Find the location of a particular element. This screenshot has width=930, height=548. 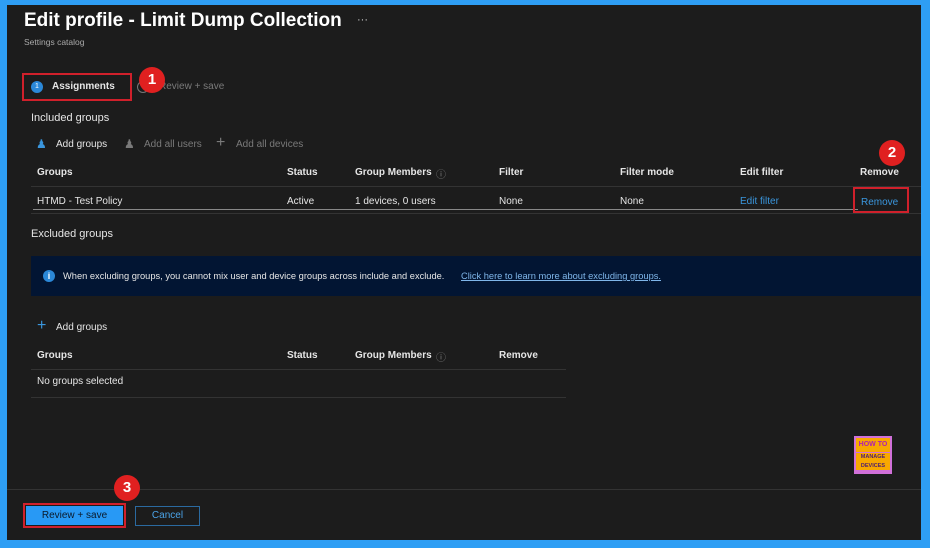

page-subtitle: Settings catalog is located at coordinates (54, 42).